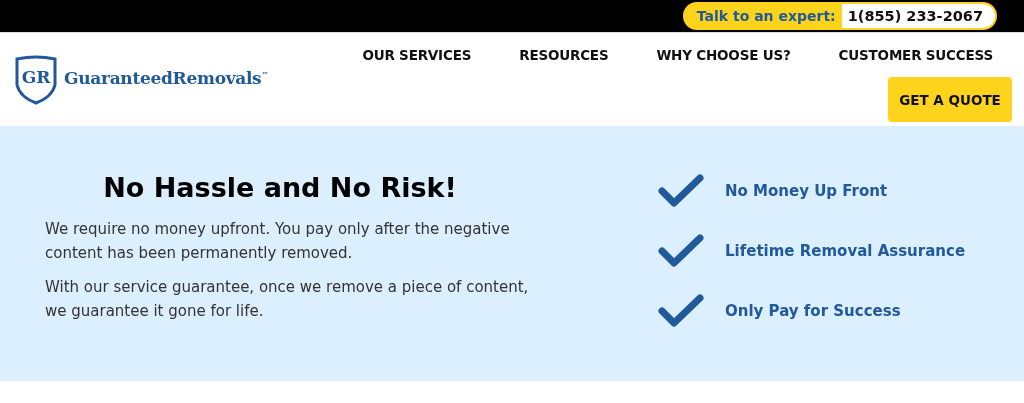  I want to click on quote-button: GET A QUOTE, so click(950, 99).